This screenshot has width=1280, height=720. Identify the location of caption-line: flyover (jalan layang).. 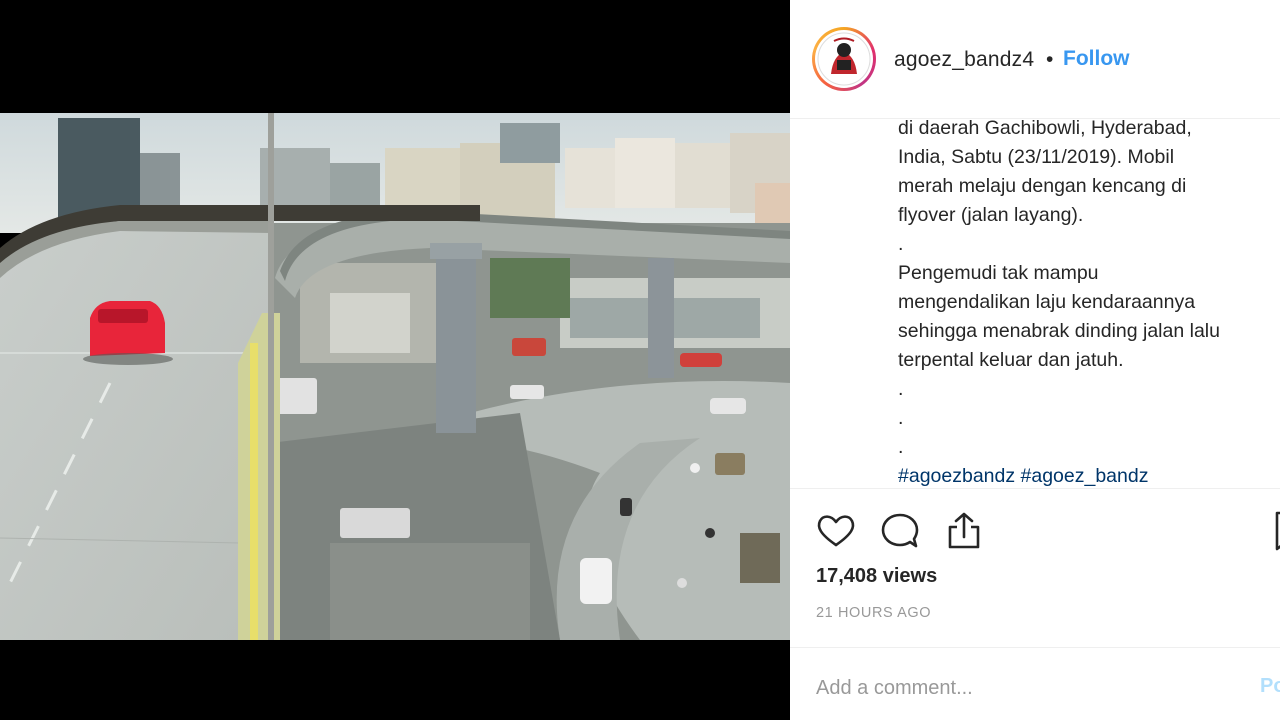
(991, 215).